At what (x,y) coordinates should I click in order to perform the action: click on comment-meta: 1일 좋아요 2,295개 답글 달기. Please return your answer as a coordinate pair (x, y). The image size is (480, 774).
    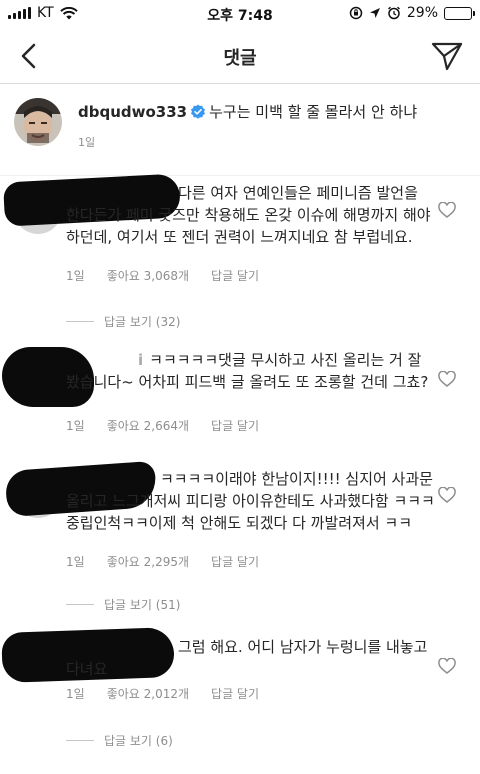
    Looking at the image, I should click on (162, 561).